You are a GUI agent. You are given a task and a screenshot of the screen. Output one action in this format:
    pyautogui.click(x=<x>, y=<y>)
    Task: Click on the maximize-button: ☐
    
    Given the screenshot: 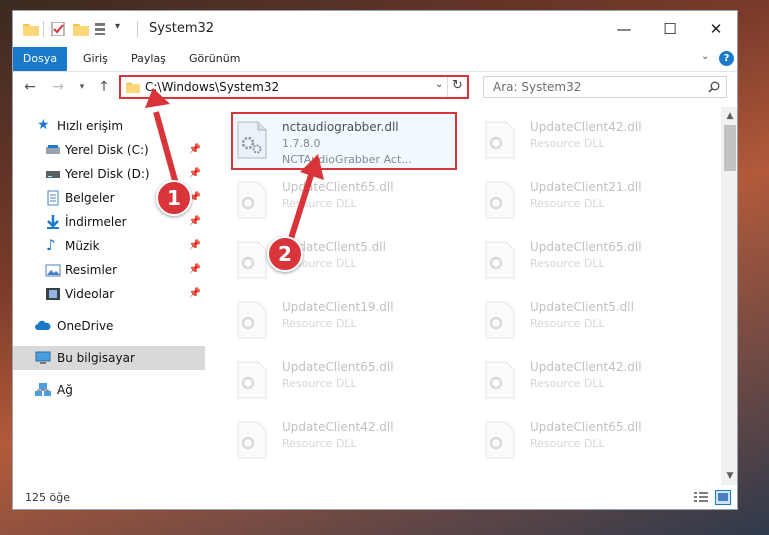 What is the action you would take?
    pyautogui.click(x=670, y=29)
    